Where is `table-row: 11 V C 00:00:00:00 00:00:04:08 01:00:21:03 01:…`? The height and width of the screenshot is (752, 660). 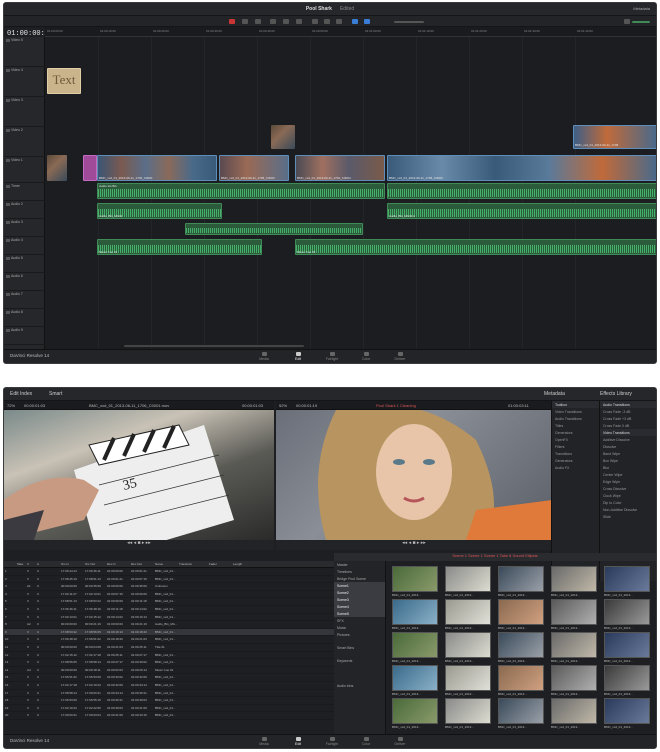 table-row: 11 V C 00:00:00:00 00:00:04:08 01:00:21:03 01:… is located at coordinates (169, 648).